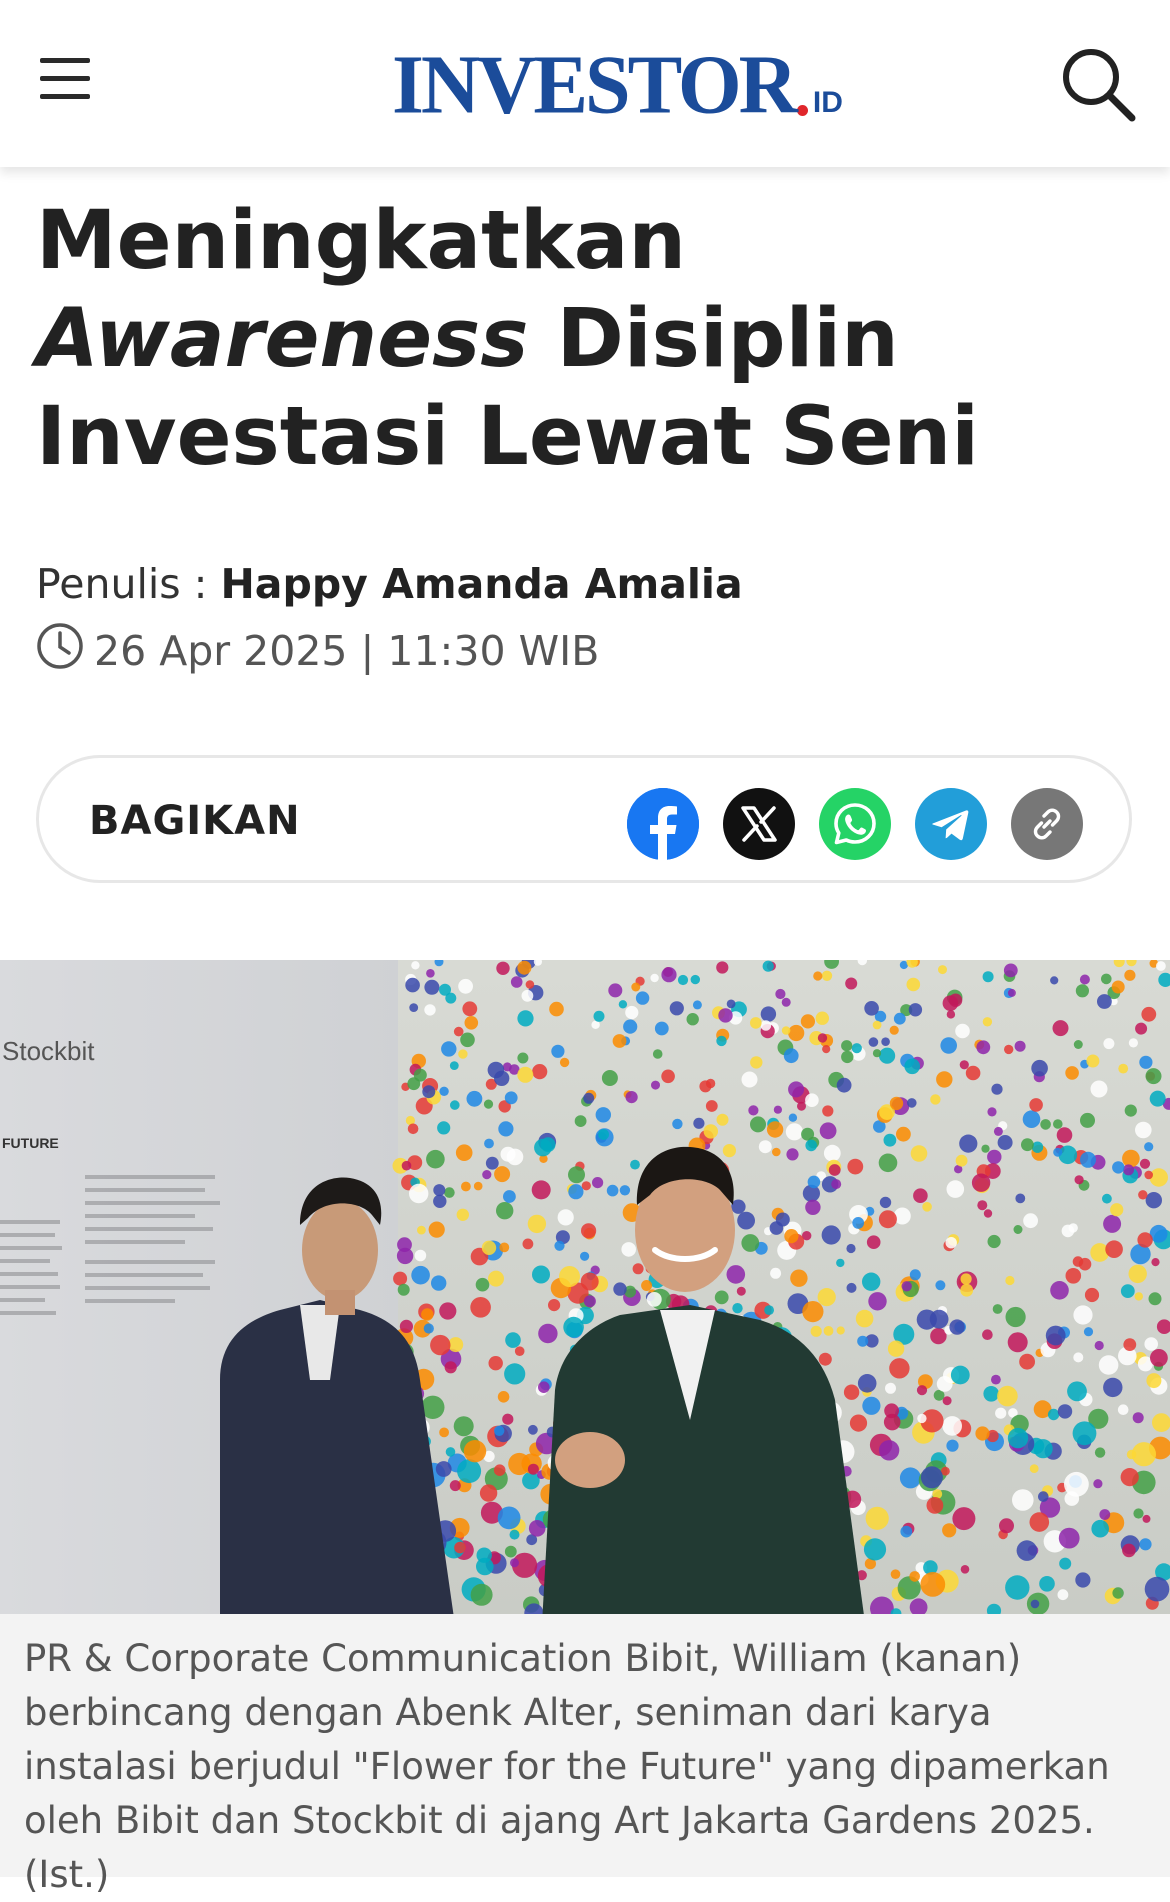  I want to click on x-icon, so click(759, 824).